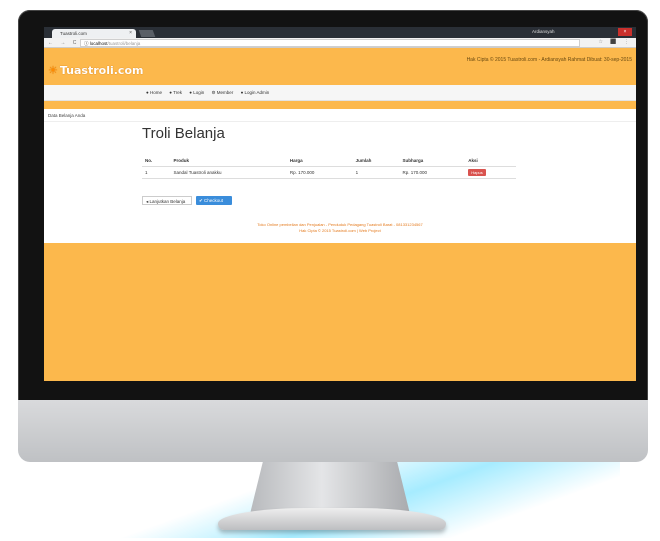  I want to click on url-host: ⓘ localhost, so click(96, 43).